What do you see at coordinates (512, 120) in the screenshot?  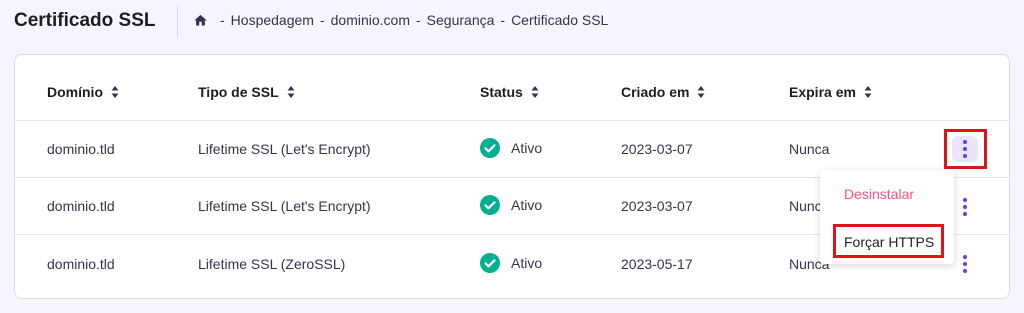 I see `row-divider` at bounding box center [512, 120].